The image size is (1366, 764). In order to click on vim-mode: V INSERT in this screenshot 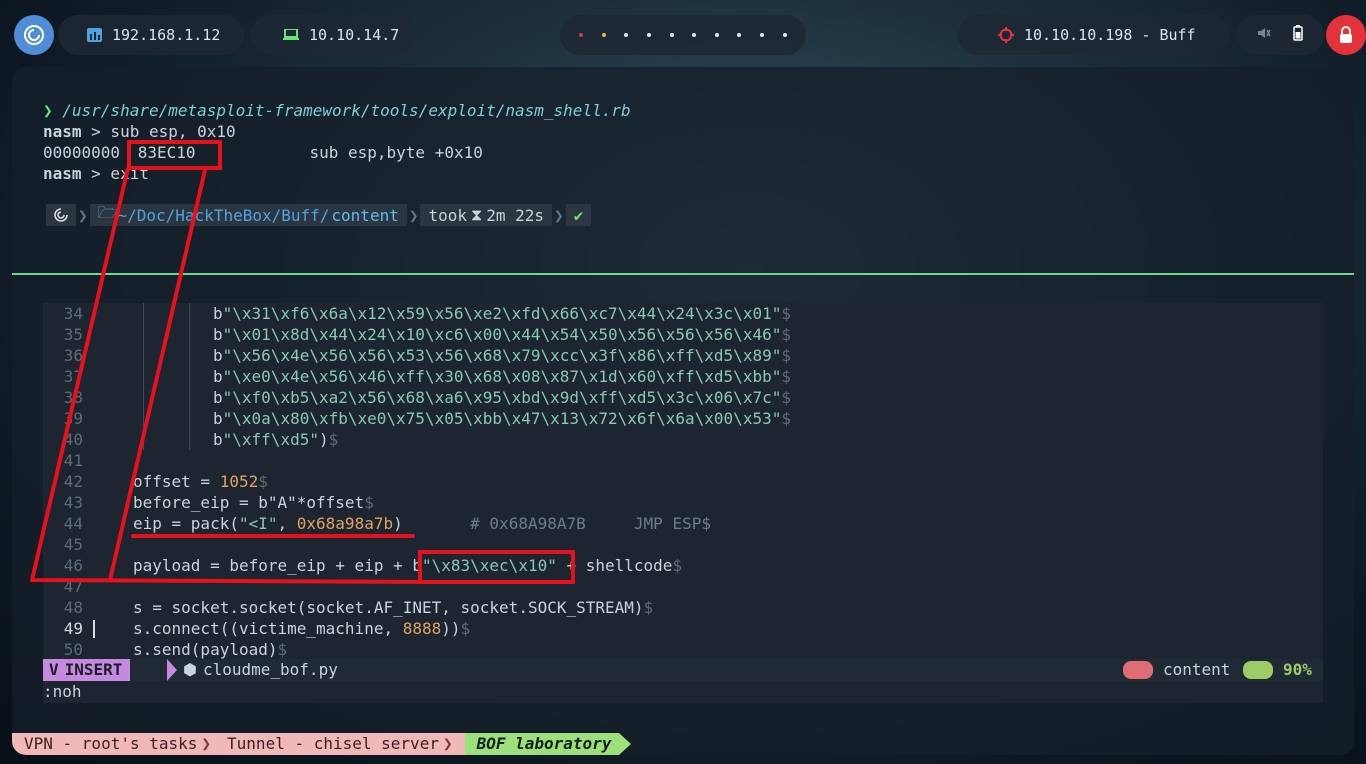, I will do `click(87, 670)`.